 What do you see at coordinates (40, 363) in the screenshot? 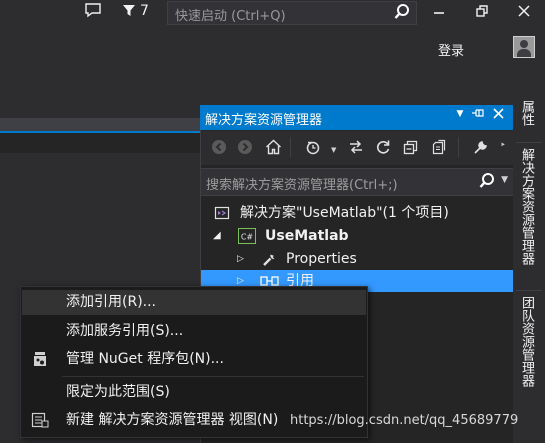
I see `nuget-icon` at bounding box center [40, 363].